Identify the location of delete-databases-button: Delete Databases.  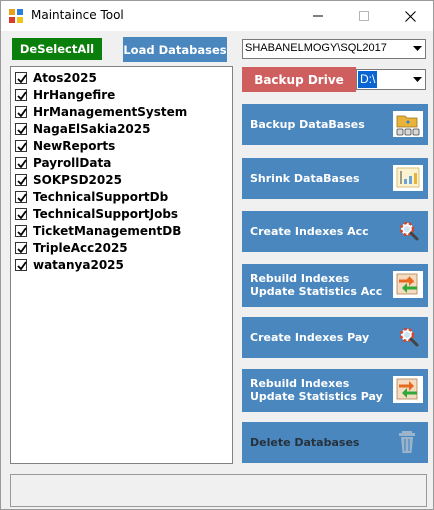
(335, 442).